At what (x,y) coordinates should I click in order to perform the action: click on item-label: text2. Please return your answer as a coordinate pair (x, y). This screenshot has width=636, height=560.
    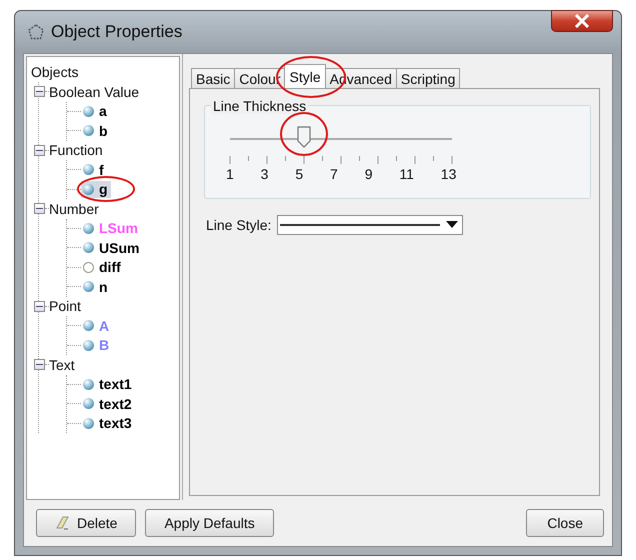
    Looking at the image, I should click on (115, 404).